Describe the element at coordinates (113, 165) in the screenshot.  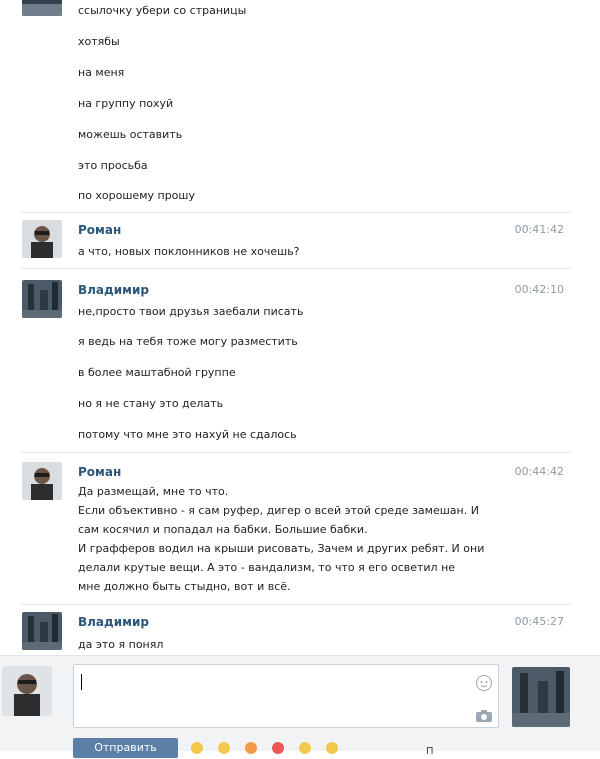
I see `message-text: это просьба` at that location.